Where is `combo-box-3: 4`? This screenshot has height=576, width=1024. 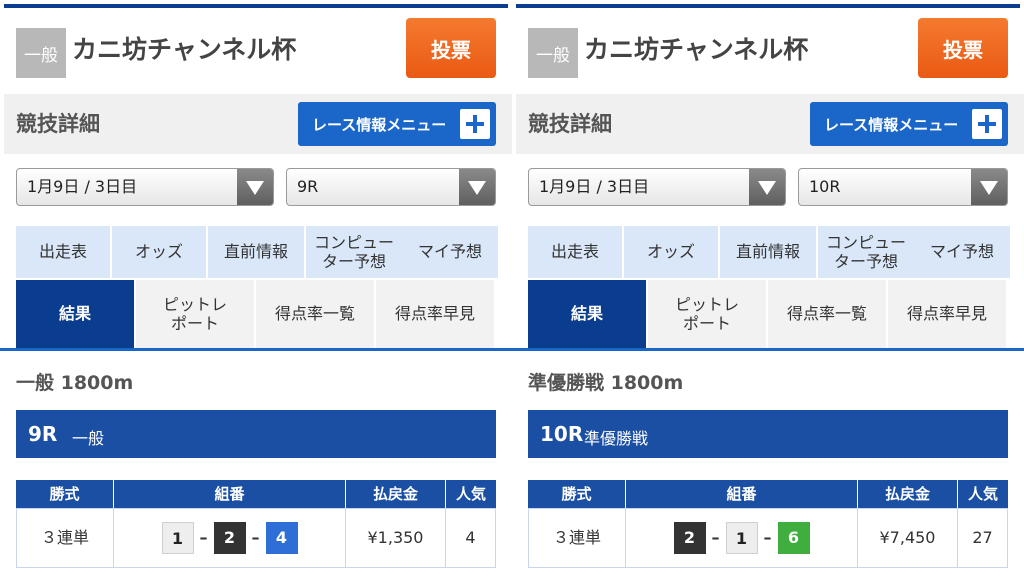
combo-box-3: 4 is located at coordinates (281, 538).